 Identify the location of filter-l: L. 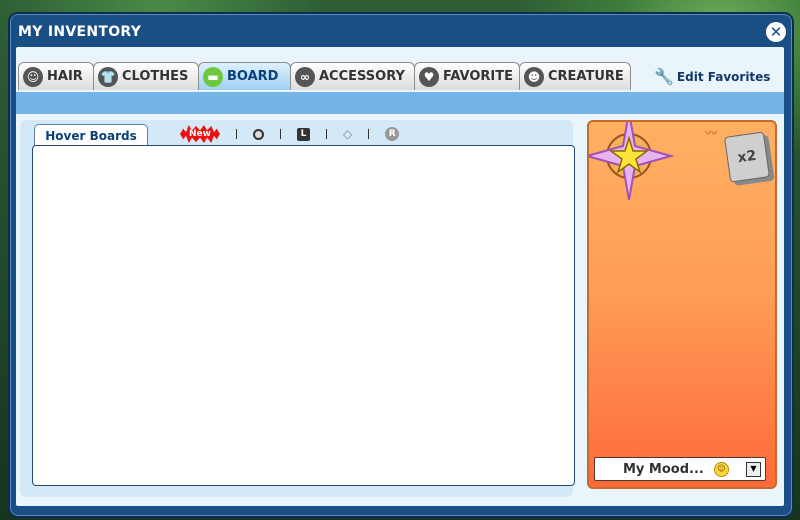
(303, 134).